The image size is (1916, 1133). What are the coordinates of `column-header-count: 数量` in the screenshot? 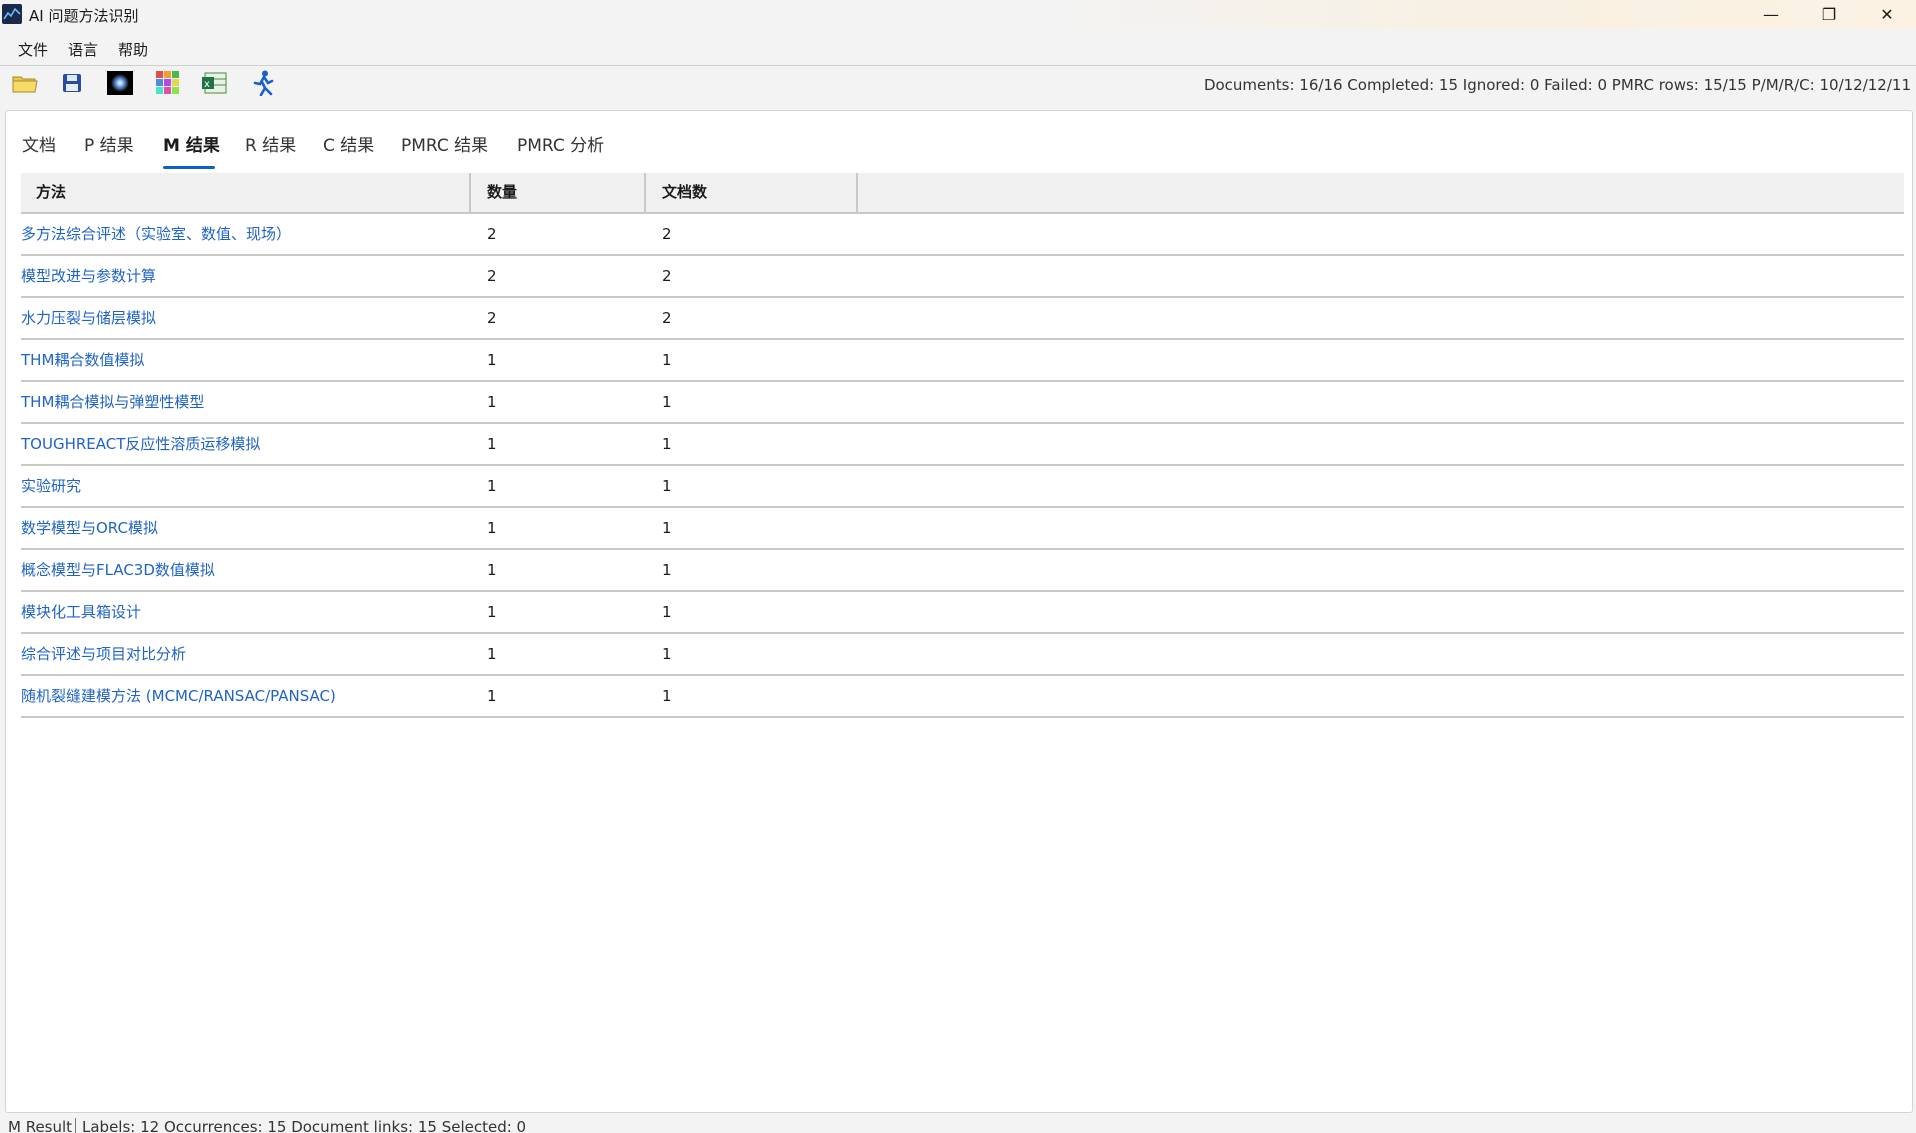 It's located at (502, 192).